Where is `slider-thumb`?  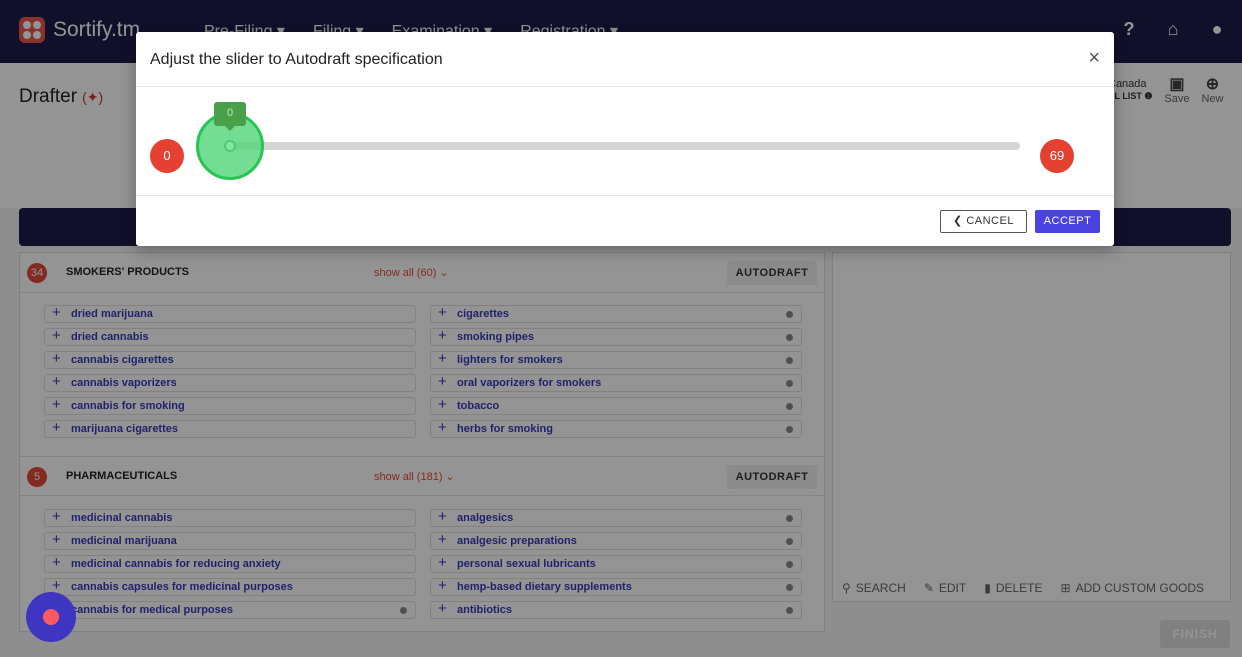
slider-thumb is located at coordinates (230, 146).